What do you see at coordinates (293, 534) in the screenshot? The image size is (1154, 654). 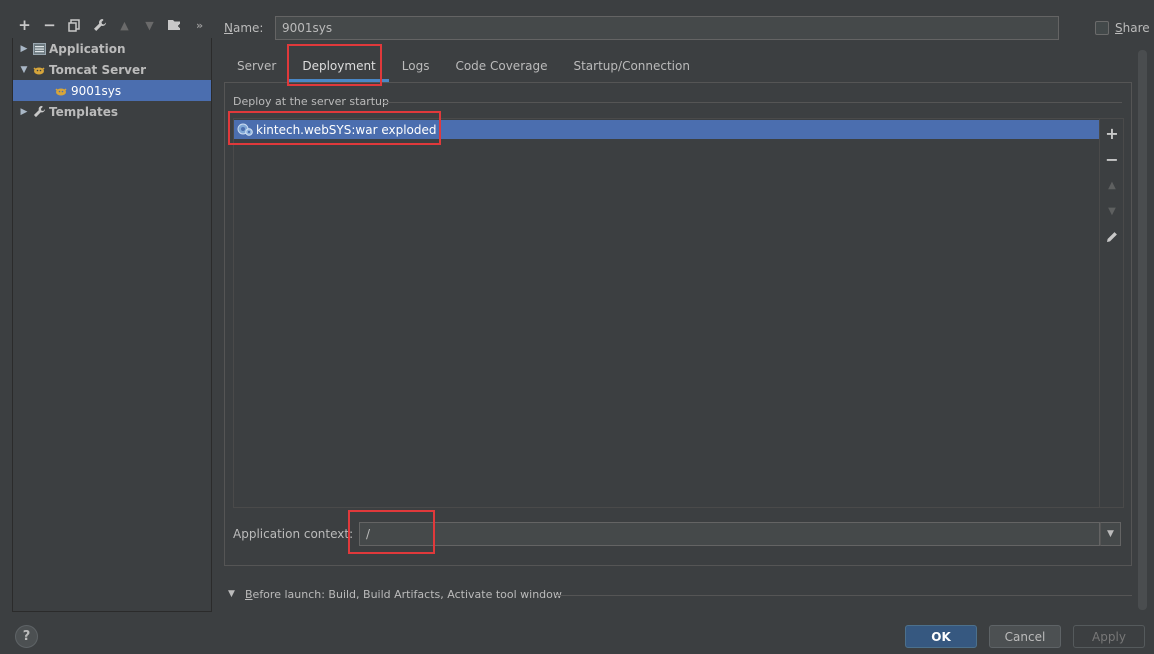 I see `context-label: Application context:` at bounding box center [293, 534].